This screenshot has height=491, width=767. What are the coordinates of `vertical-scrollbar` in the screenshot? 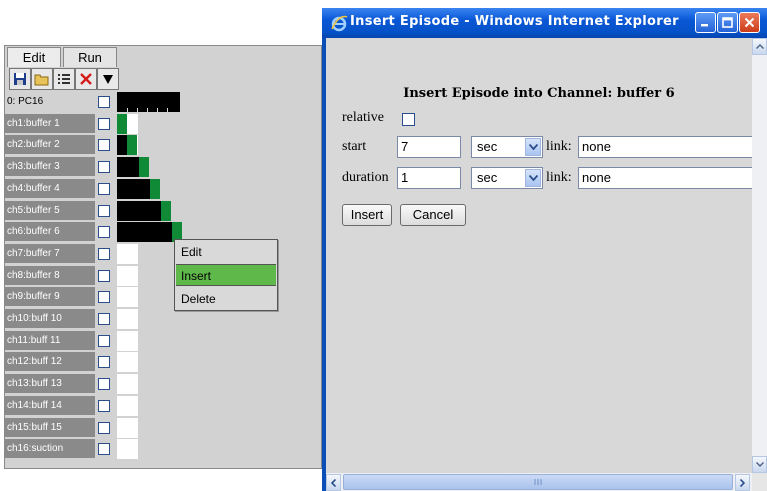 It's located at (759, 255).